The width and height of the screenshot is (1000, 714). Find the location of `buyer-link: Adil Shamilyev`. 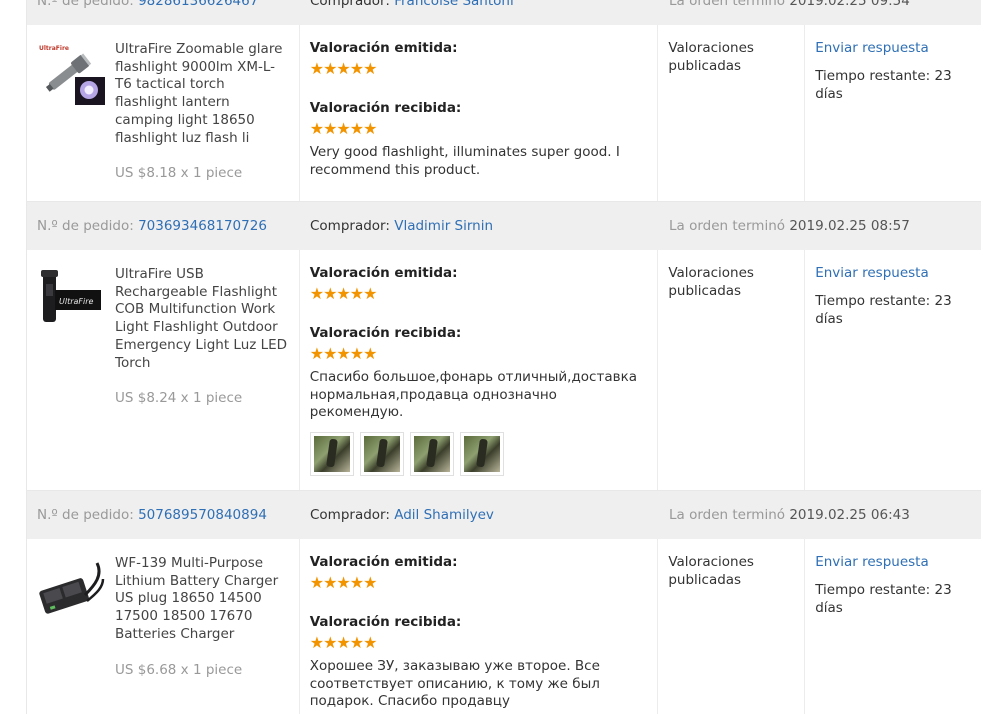

buyer-link: Adil Shamilyev is located at coordinates (444, 515).